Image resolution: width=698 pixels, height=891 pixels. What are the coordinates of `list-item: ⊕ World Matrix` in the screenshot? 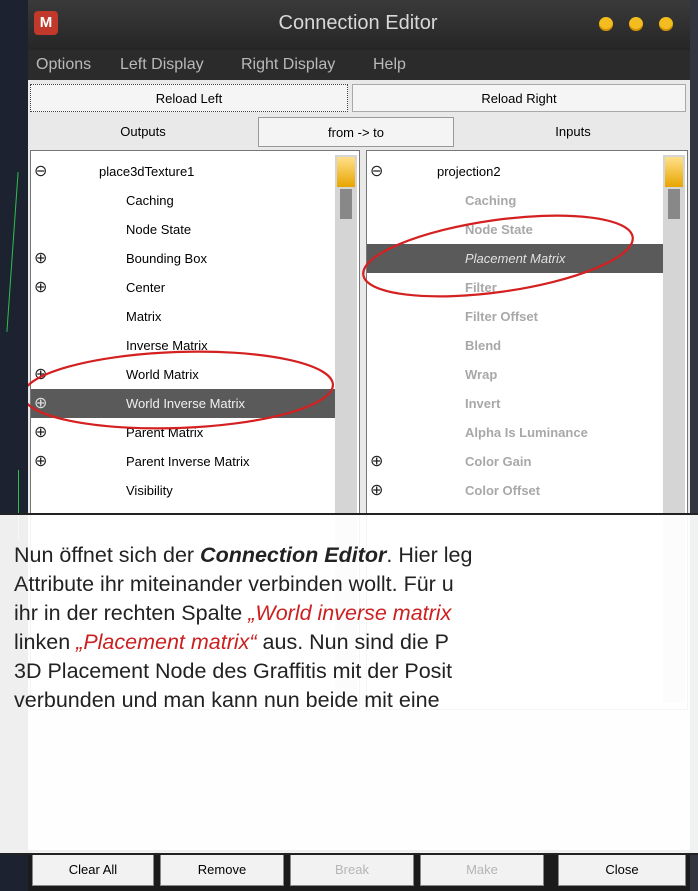 It's located at (185, 374).